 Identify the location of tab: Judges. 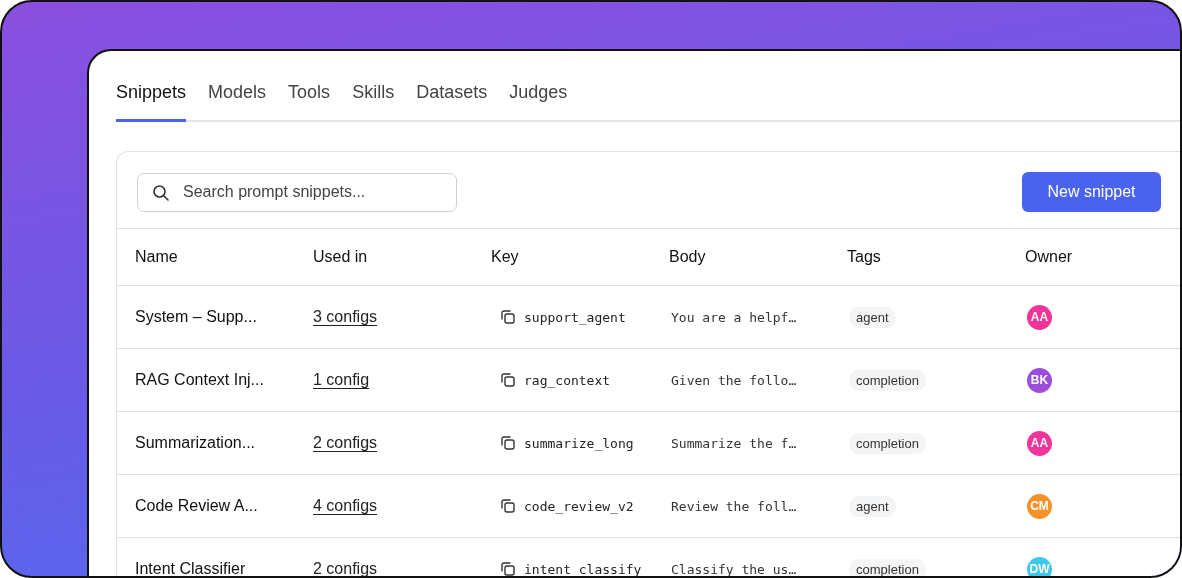
(538, 102).